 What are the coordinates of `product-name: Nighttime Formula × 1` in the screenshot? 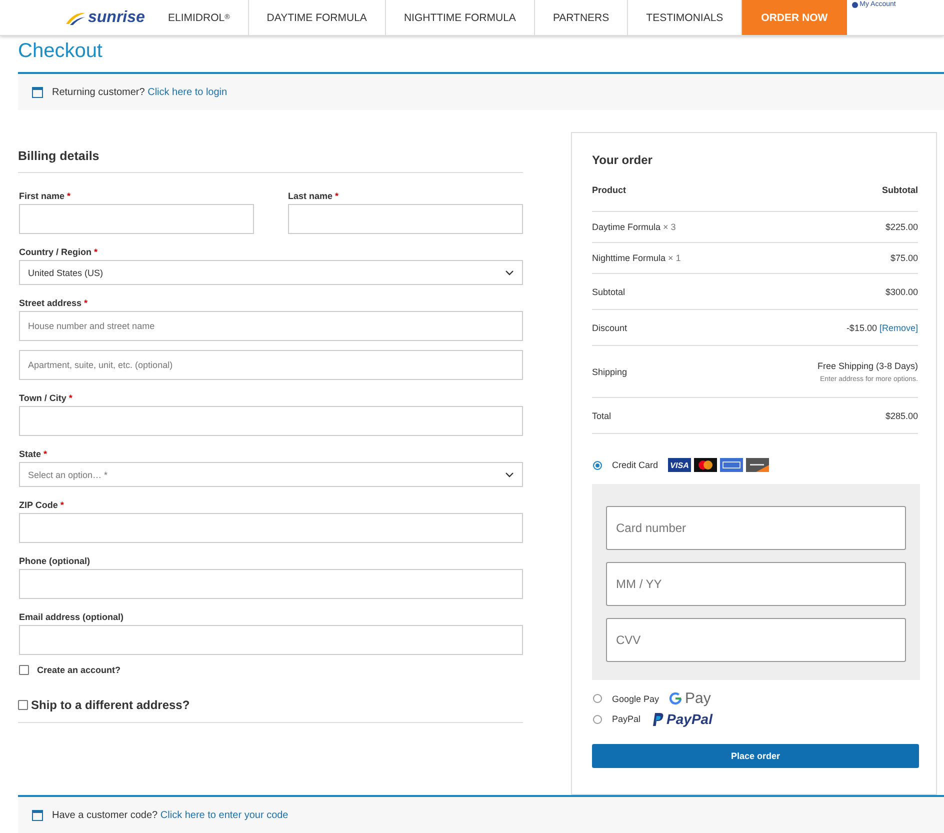 It's located at (636, 258).